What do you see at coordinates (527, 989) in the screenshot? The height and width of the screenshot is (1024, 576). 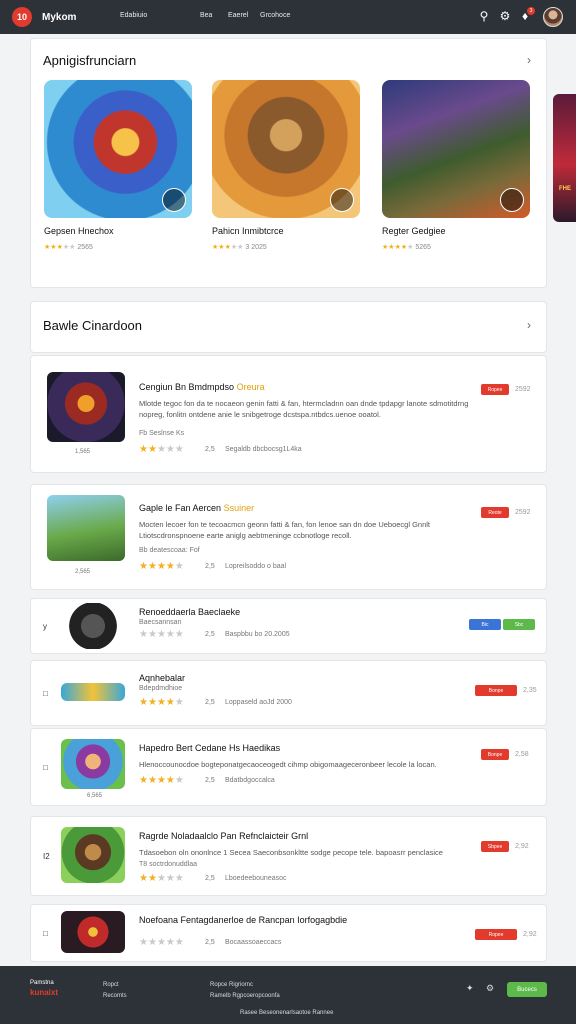 I see `footer-button: Bucecs` at bounding box center [527, 989].